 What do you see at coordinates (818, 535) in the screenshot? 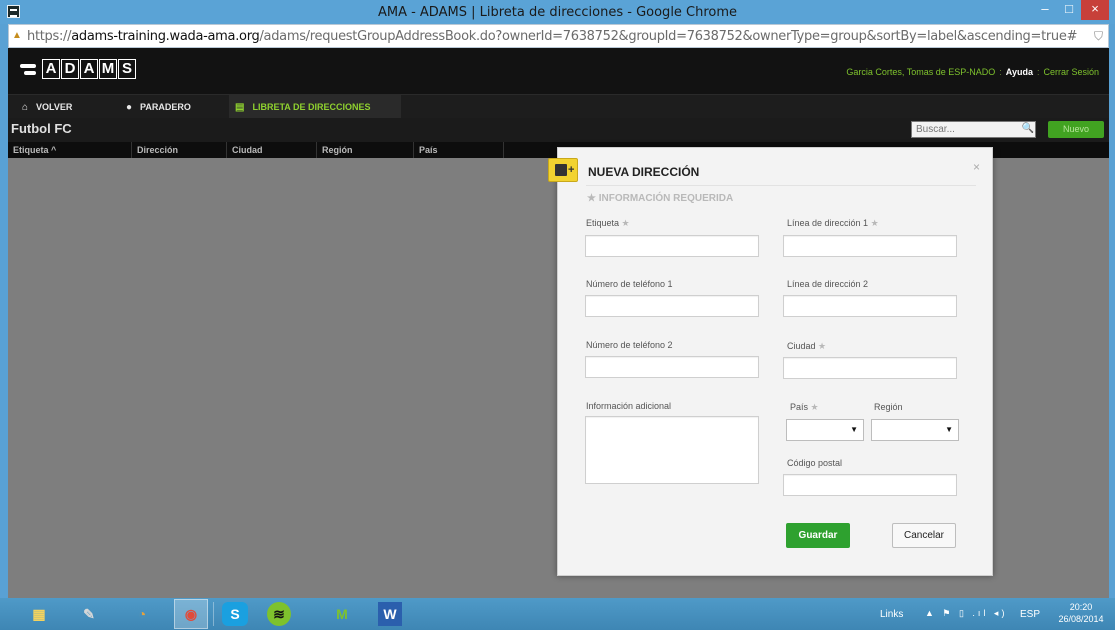
I see `save-button: Guardar` at bounding box center [818, 535].